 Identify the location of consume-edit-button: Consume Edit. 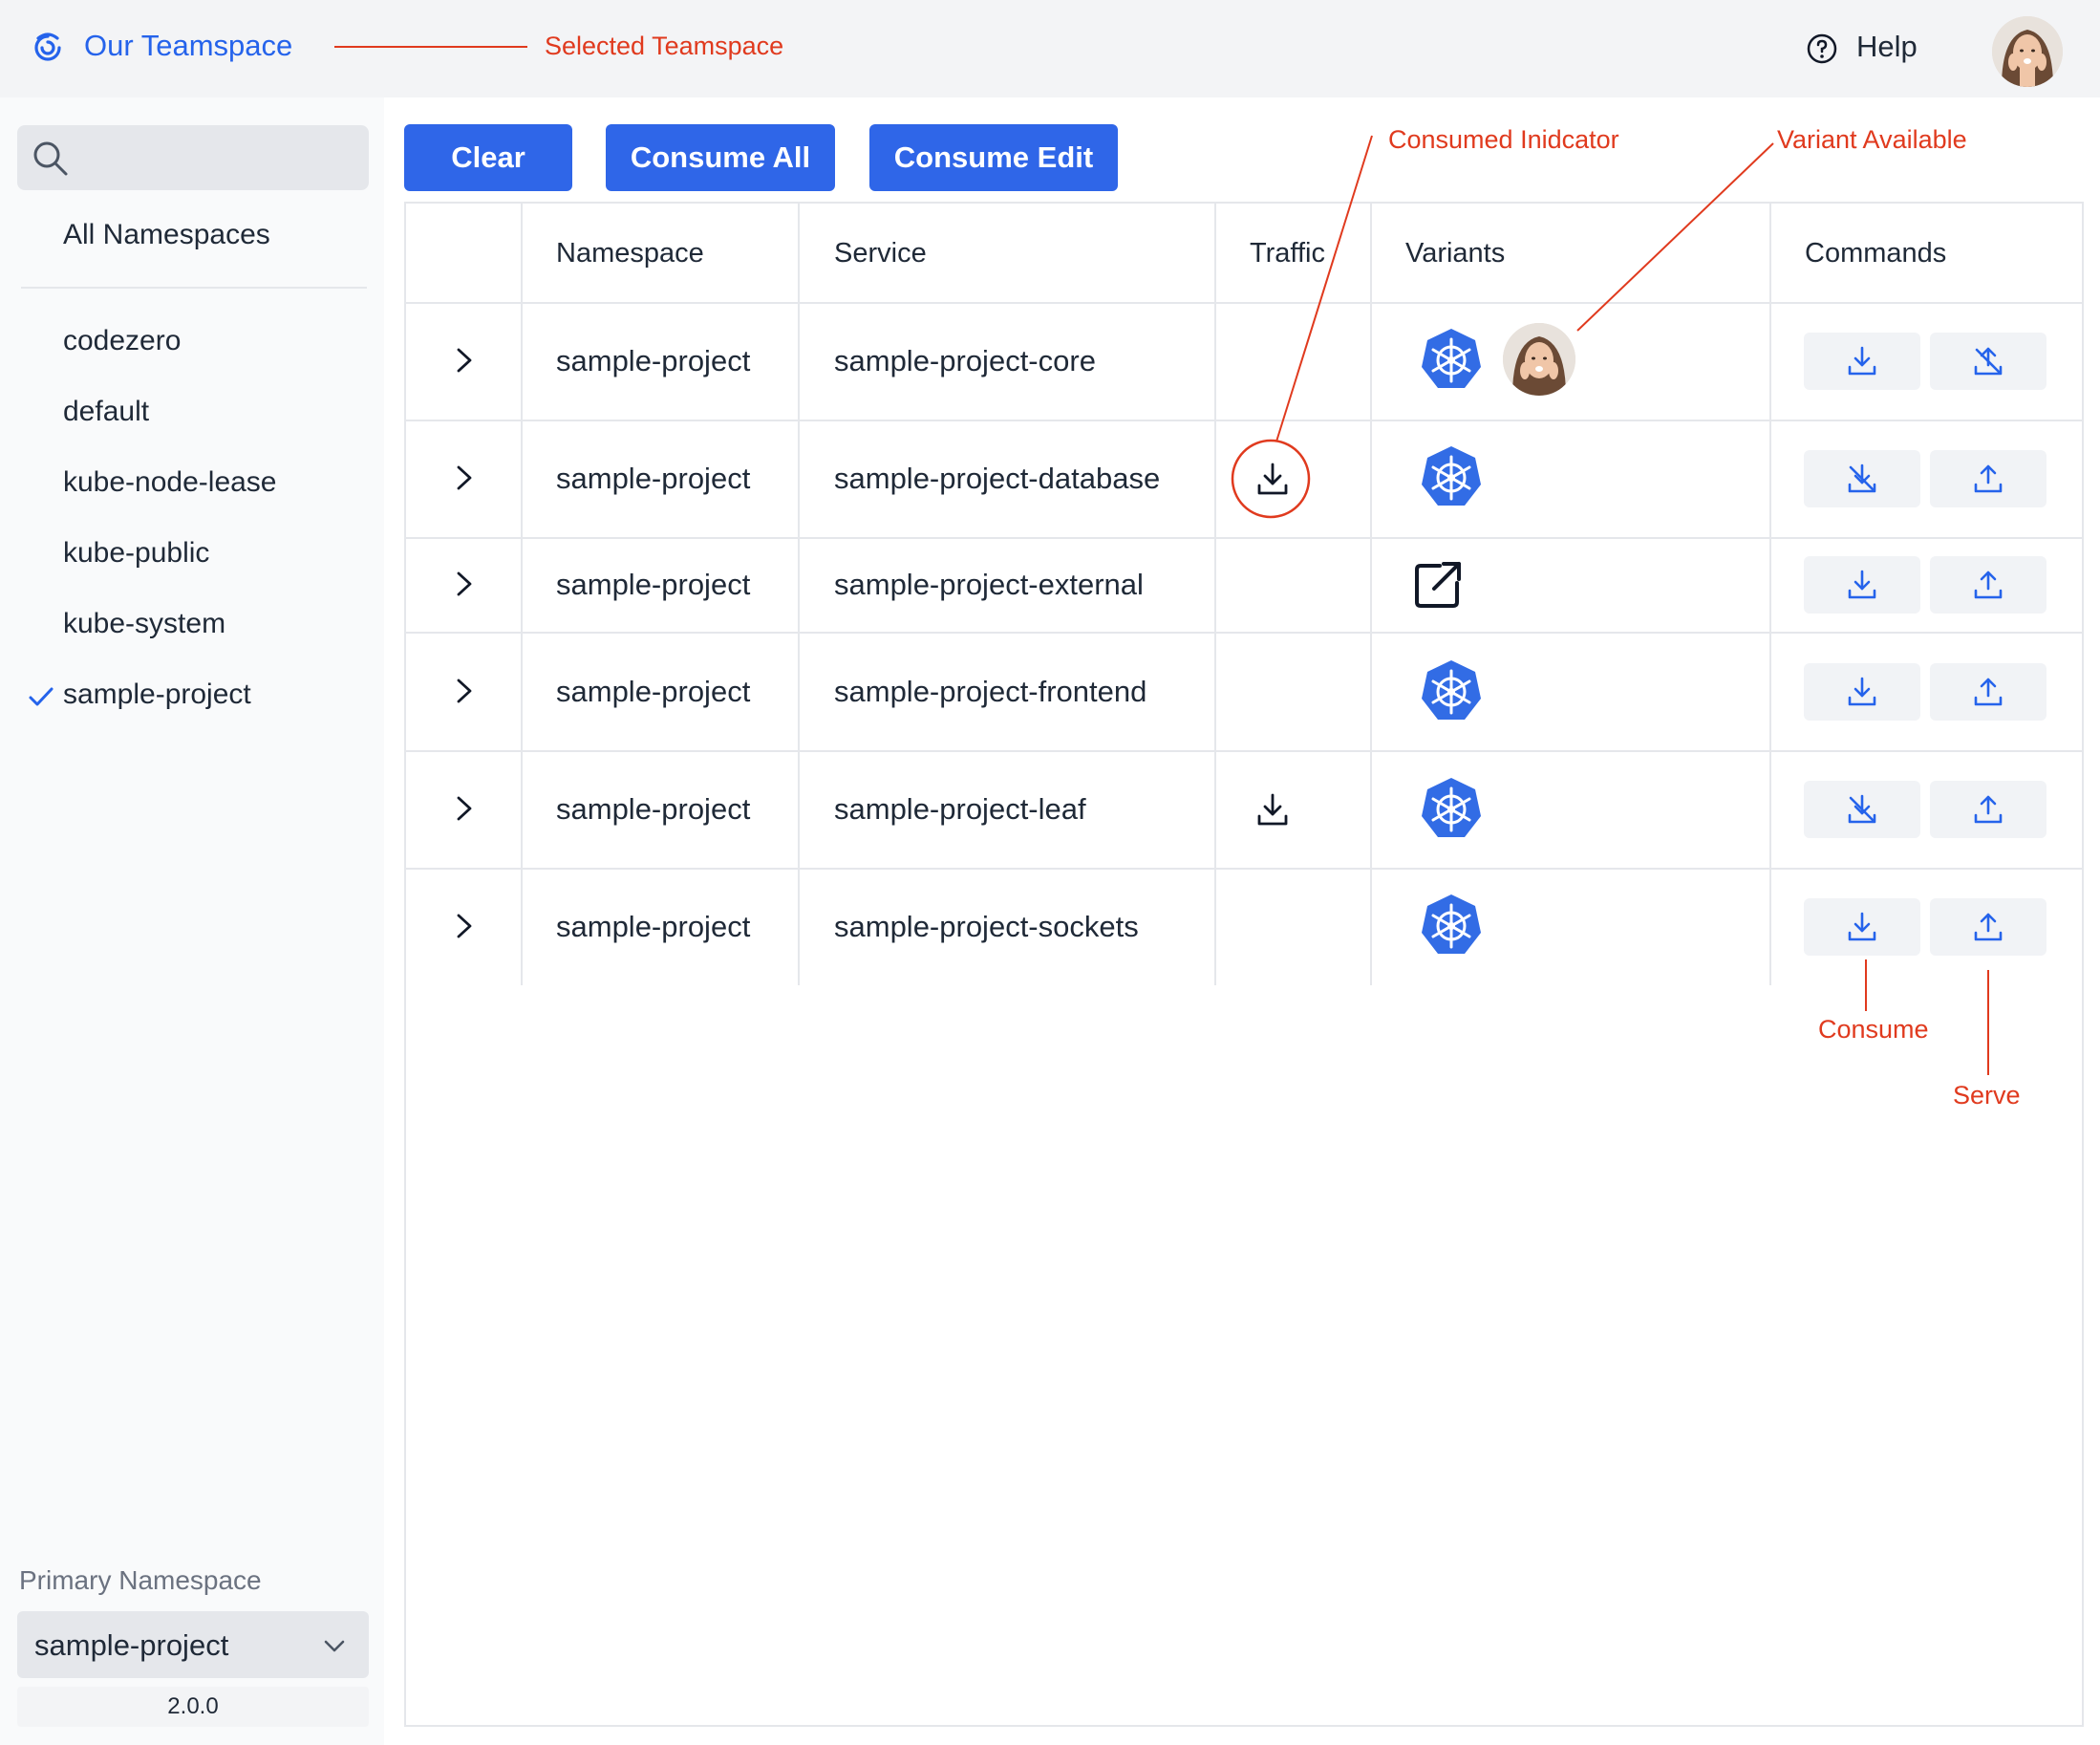
(993, 157).